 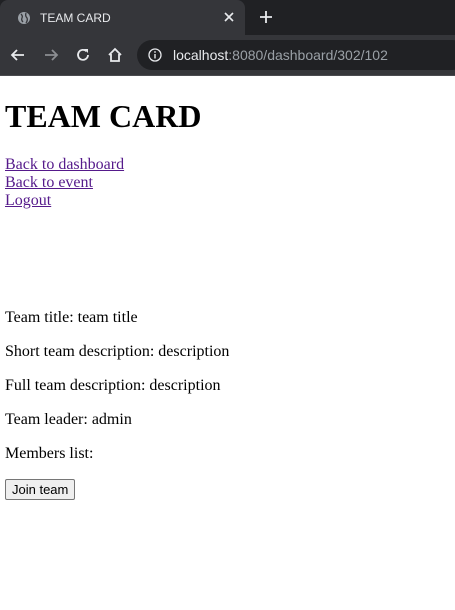 I want to click on team-full-description: Full team description: description, so click(x=113, y=385).